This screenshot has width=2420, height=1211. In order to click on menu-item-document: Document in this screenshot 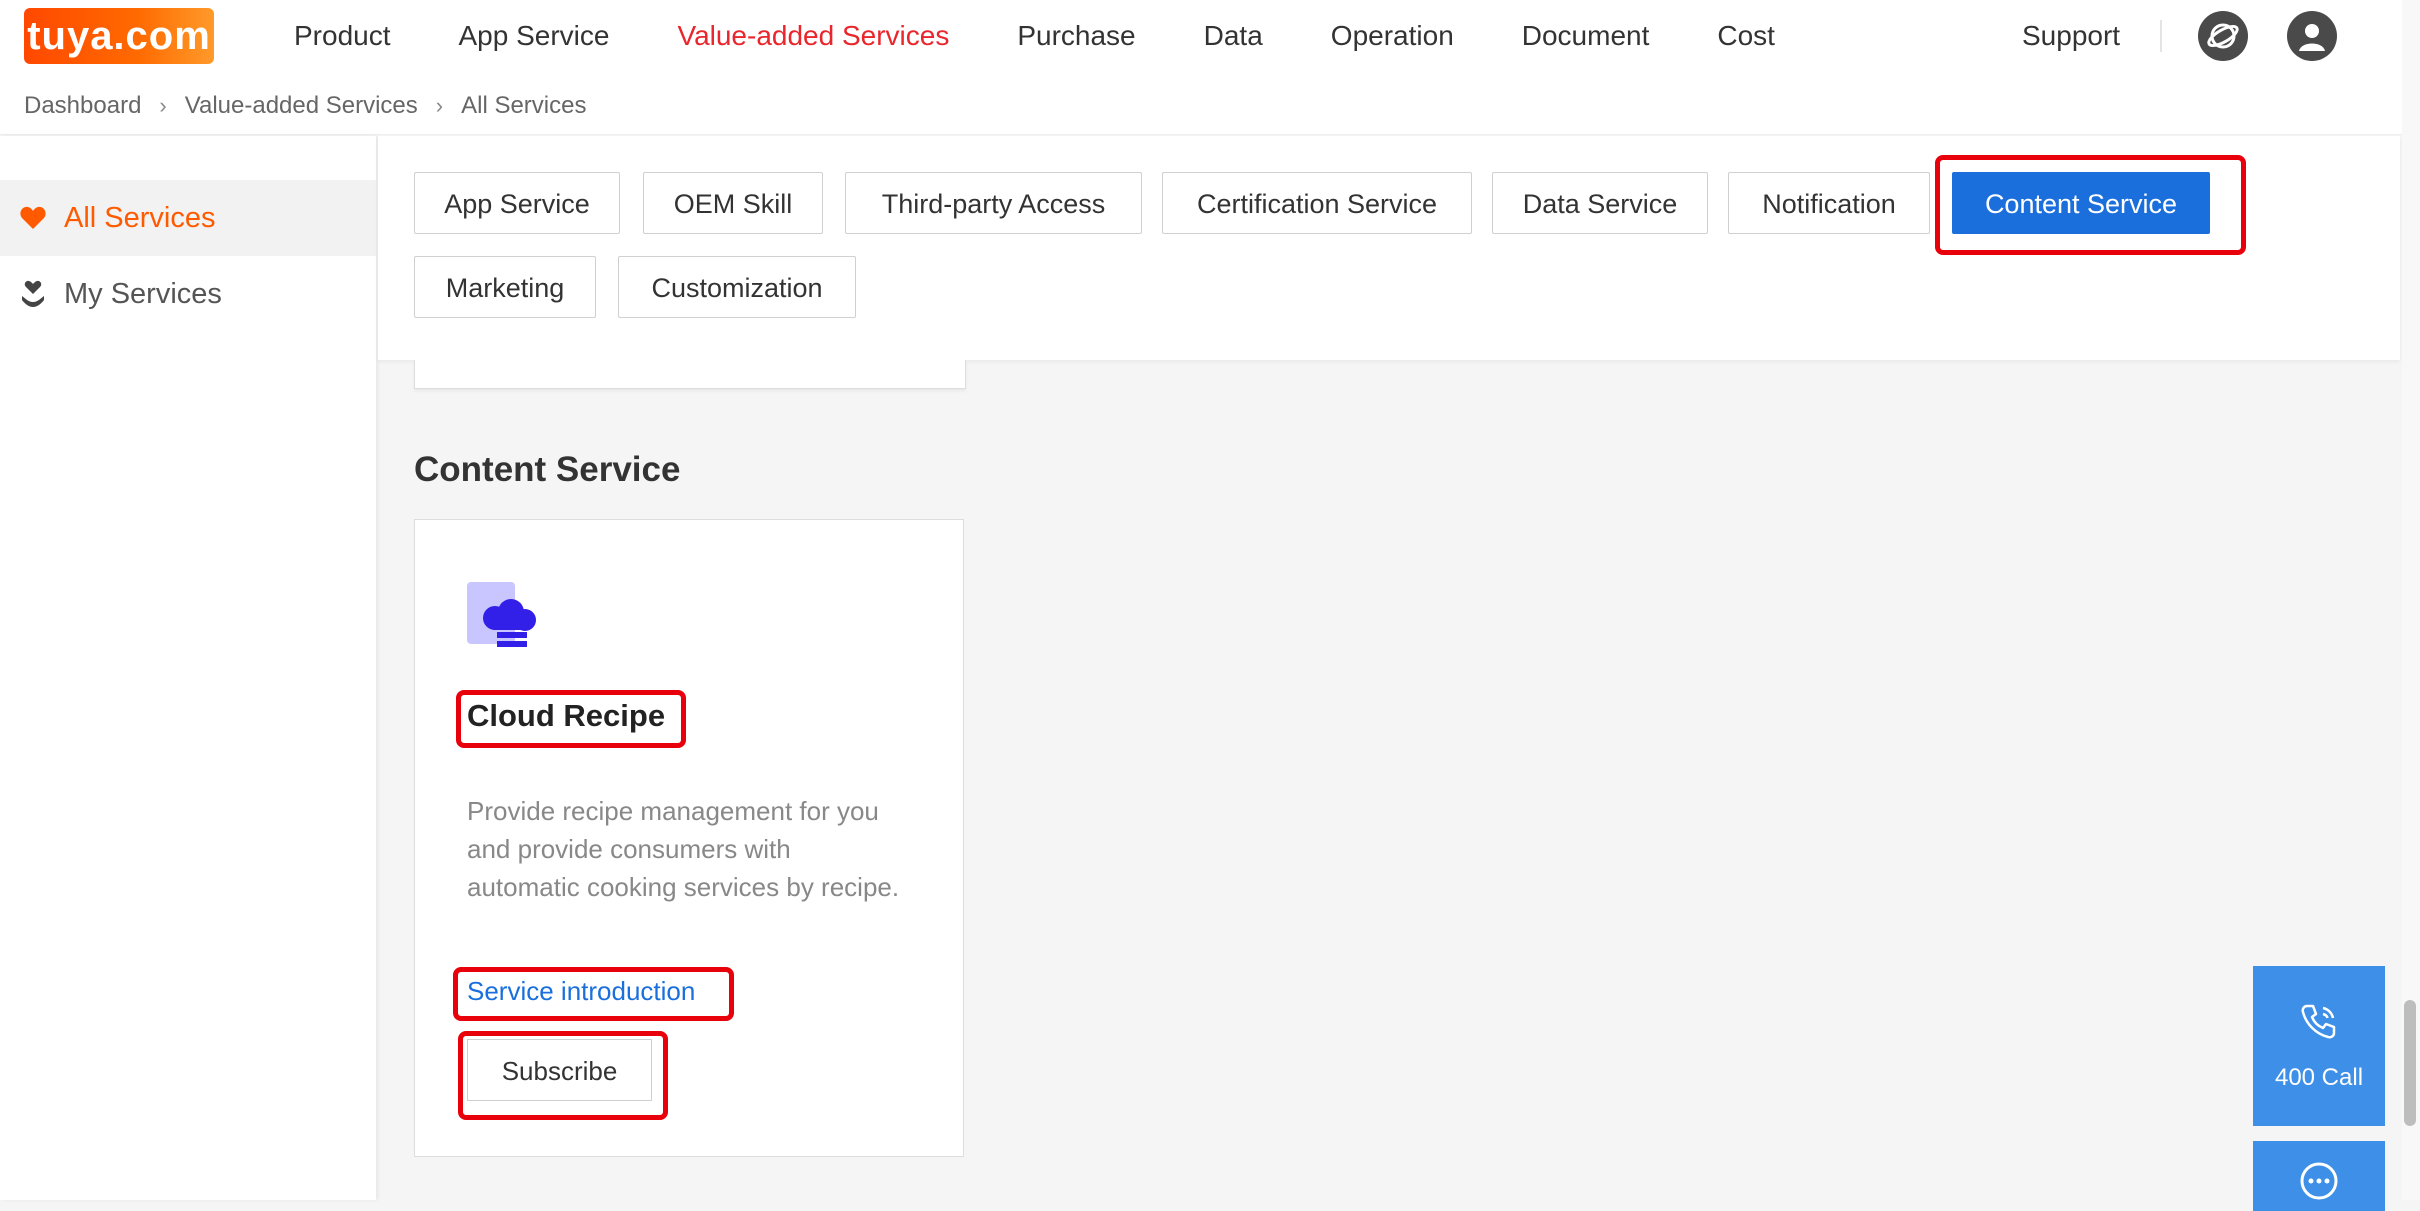, I will do `click(1603, 36)`.